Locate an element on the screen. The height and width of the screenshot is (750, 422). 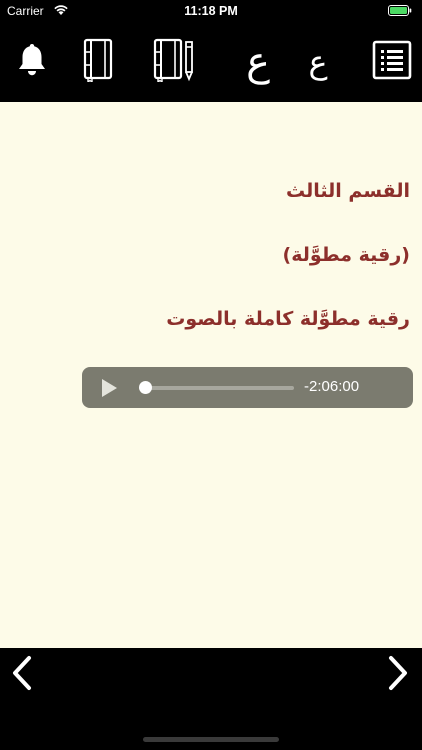
notebook-edit-button is located at coordinates (174, 62).